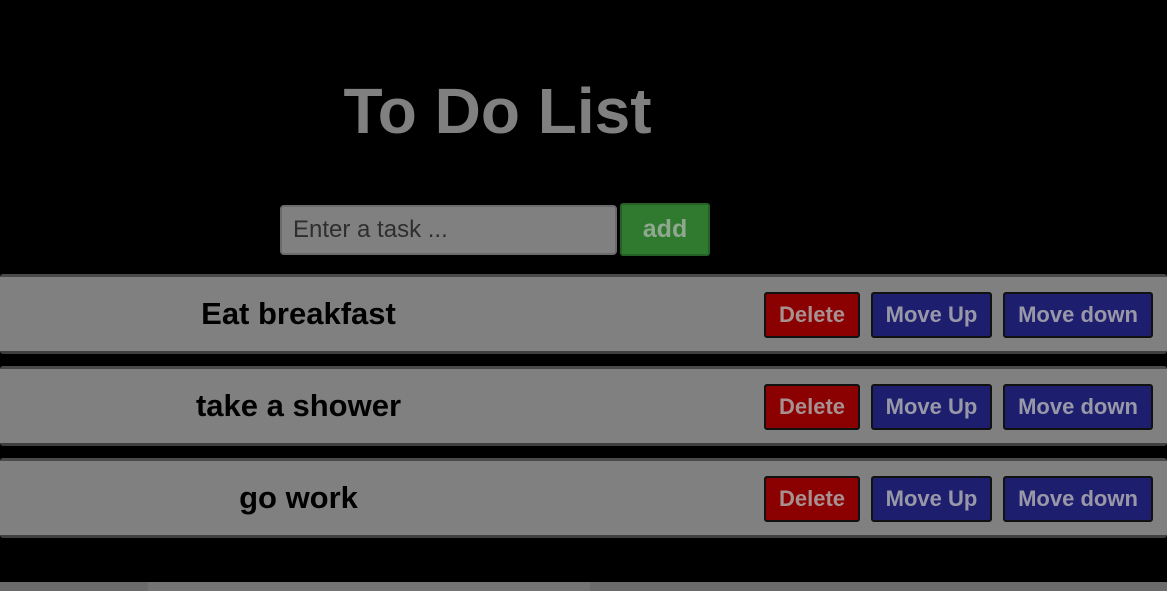 The image size is (1167, 591). What do you see at coordinates (665, 229) in the screenshot?
I see `add-button: add` at bounding box center [665, 229].